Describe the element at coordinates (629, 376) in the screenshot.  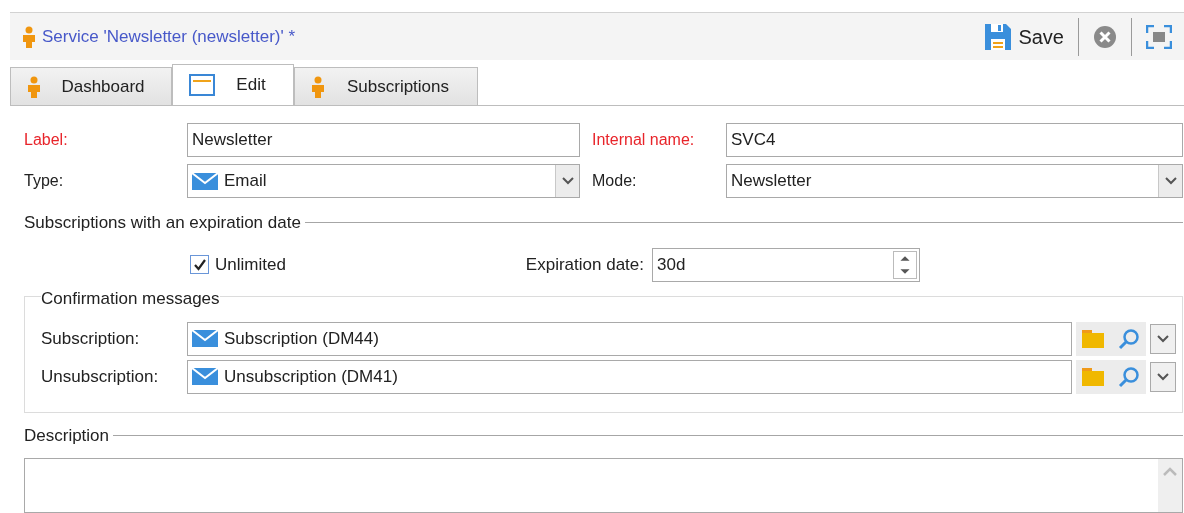
I see `link-field: Unsubscription (DM41)` at that location.